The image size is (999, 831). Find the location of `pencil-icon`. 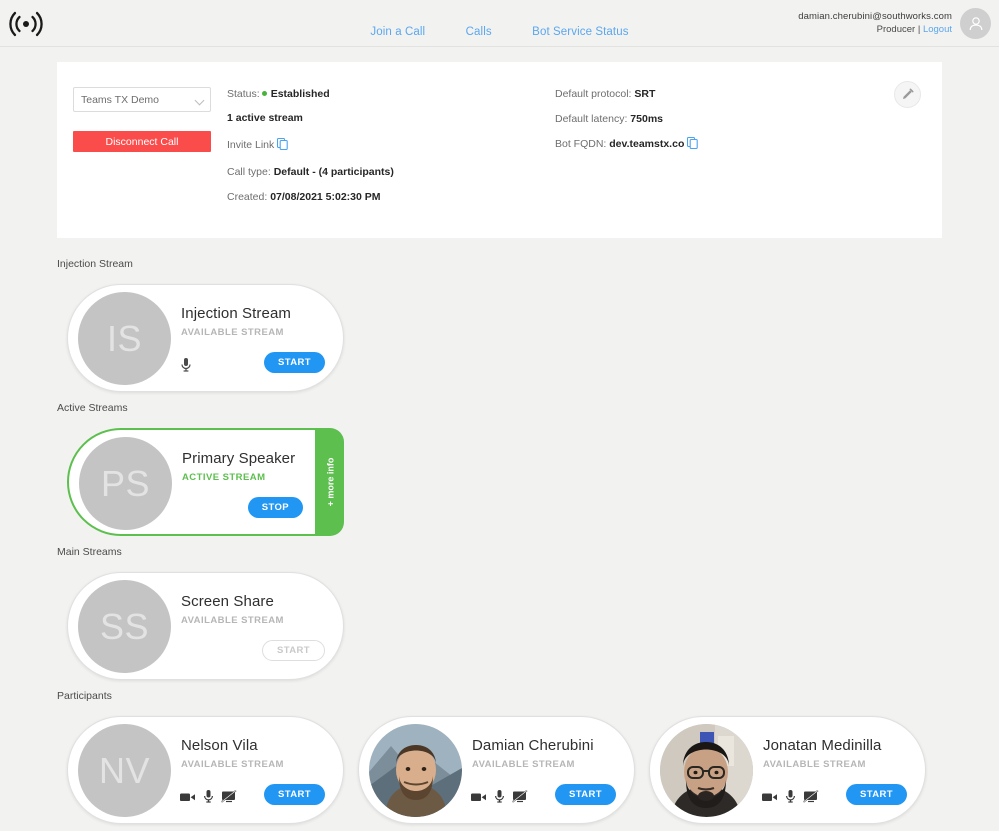

pencil-icon is located at coordinates (908, 93).